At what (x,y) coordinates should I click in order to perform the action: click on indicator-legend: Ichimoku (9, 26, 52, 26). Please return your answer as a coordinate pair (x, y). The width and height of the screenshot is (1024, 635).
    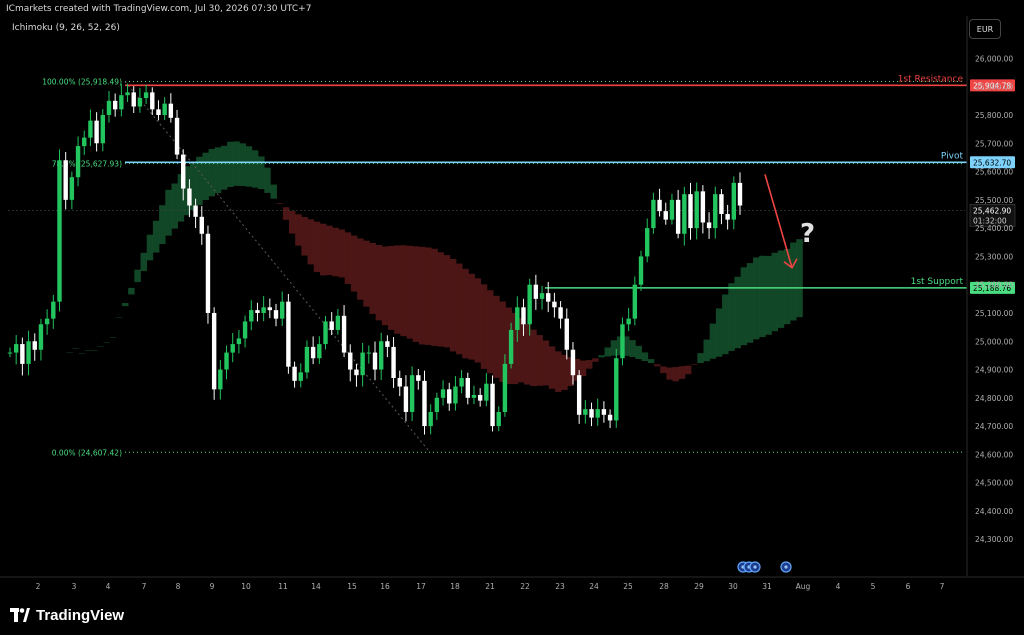
    Looking at the image, I should click on (66, 28).